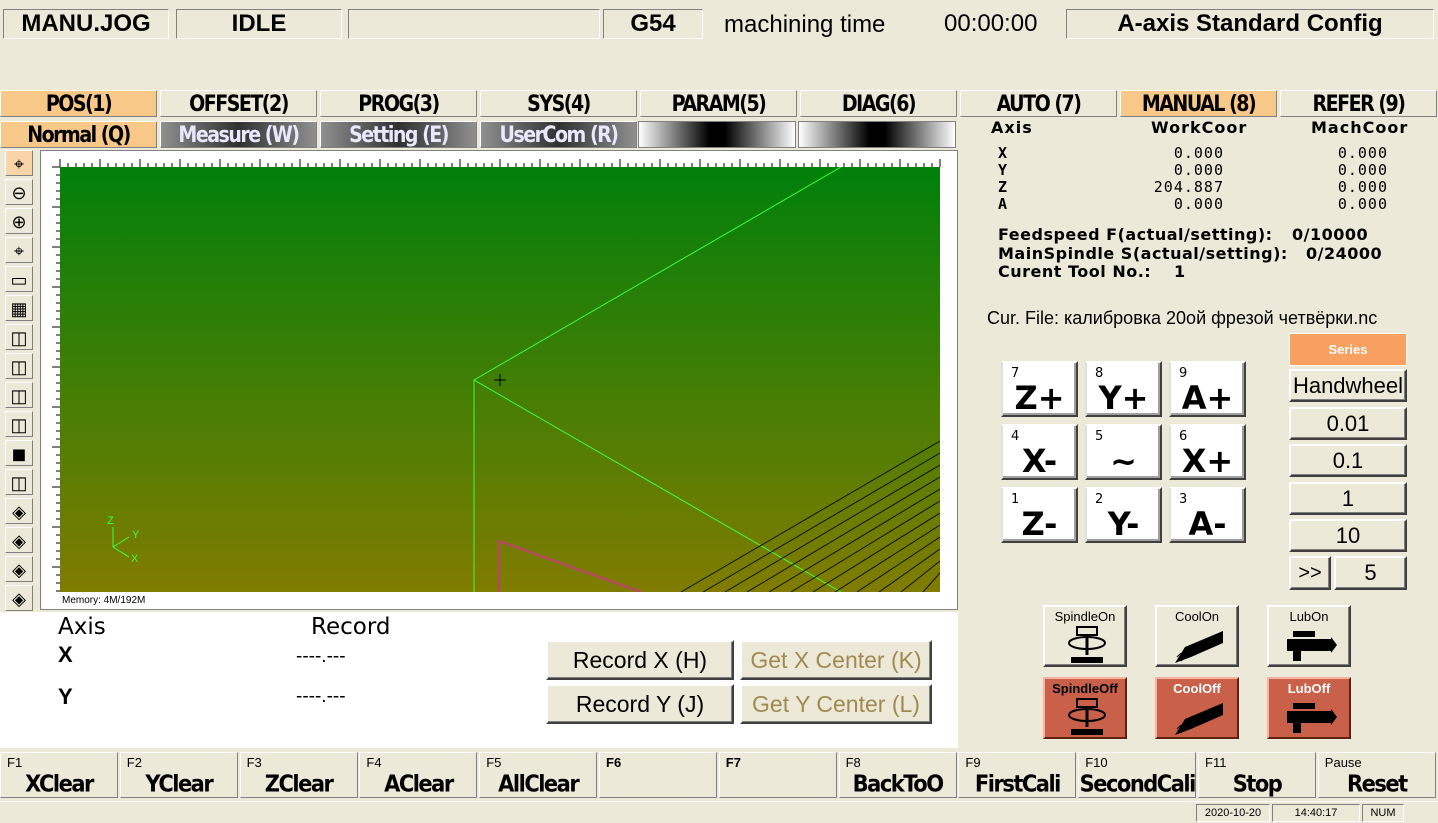 The image size is (1438, 823). What do you see at coordinates (1312, 718) in the screenshot?
I see `lubrication-icon` at bounding box center [1312, 718].